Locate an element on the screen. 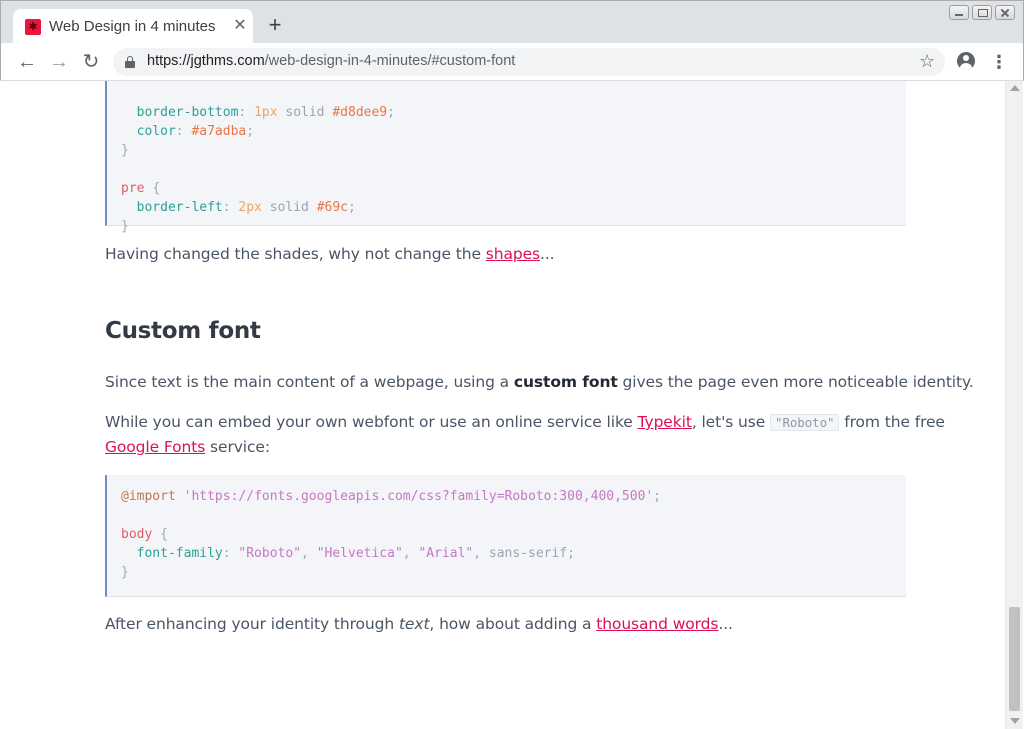 Image resolution: width=1024 pixels, height=729 pixels. window-controls is located at coordinates (982, 12).